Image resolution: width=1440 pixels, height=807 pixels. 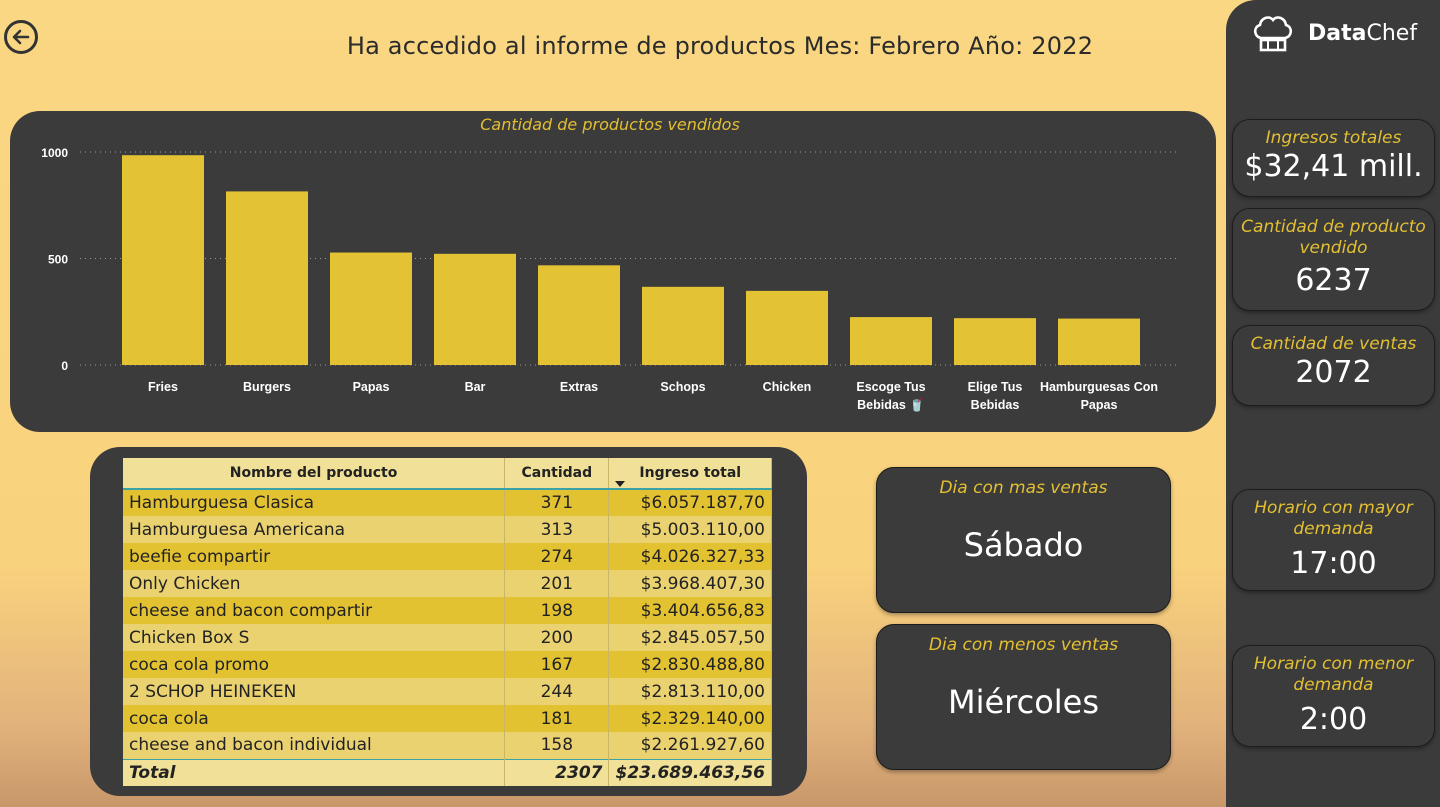 What do you see at coordinates (690, 772) in the screenshot?
I see `total-revenue: $23.689.463,56` at bounding box center [690, 772].